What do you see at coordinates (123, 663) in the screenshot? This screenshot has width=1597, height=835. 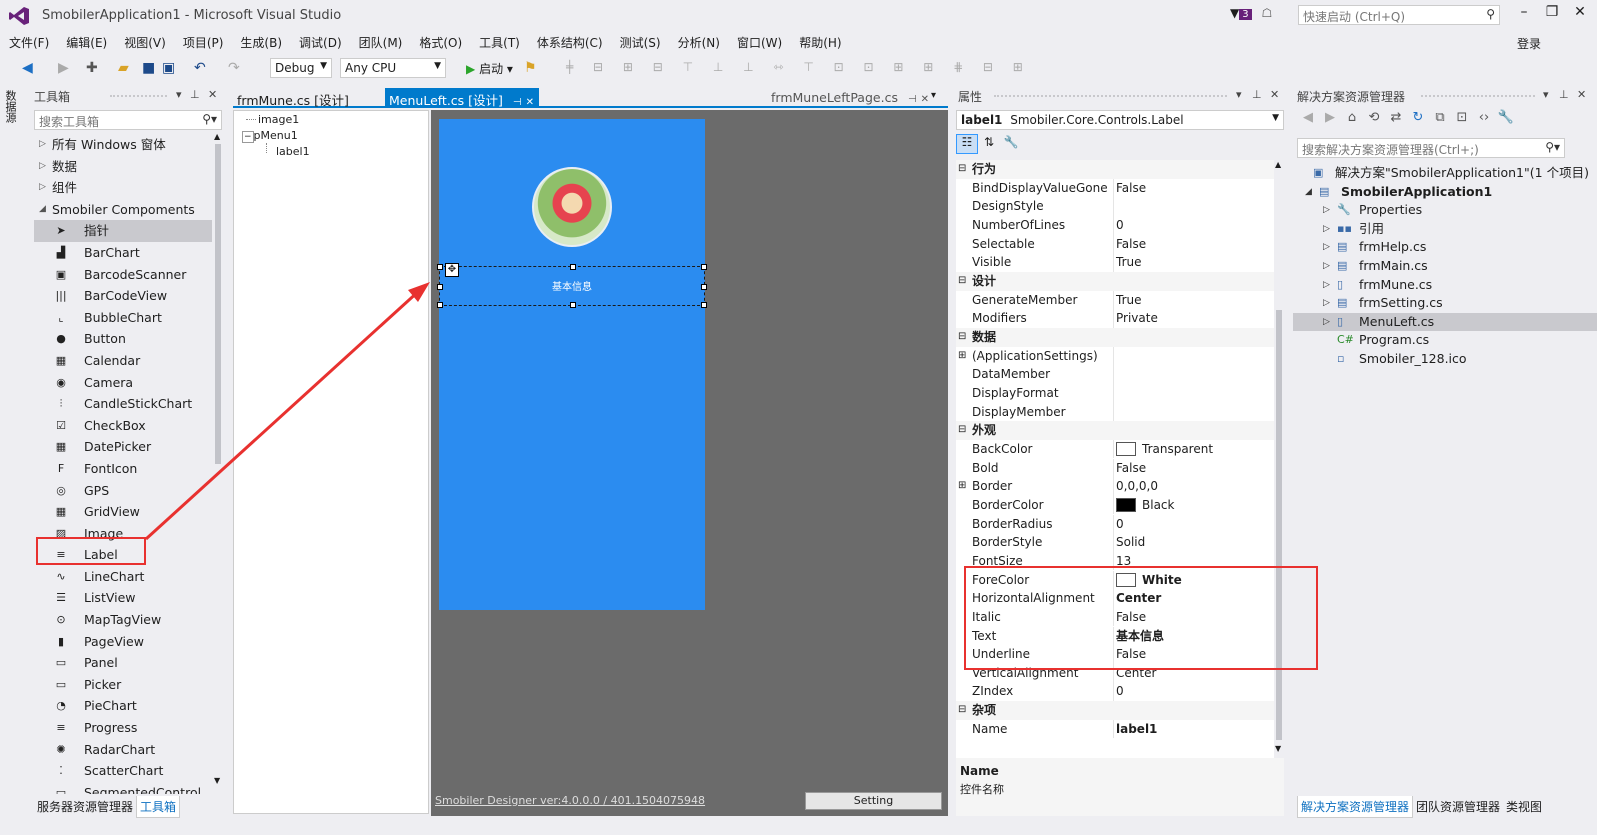 I see `toolbox-item: ▭ Panel` at bounding box center [123, 663].